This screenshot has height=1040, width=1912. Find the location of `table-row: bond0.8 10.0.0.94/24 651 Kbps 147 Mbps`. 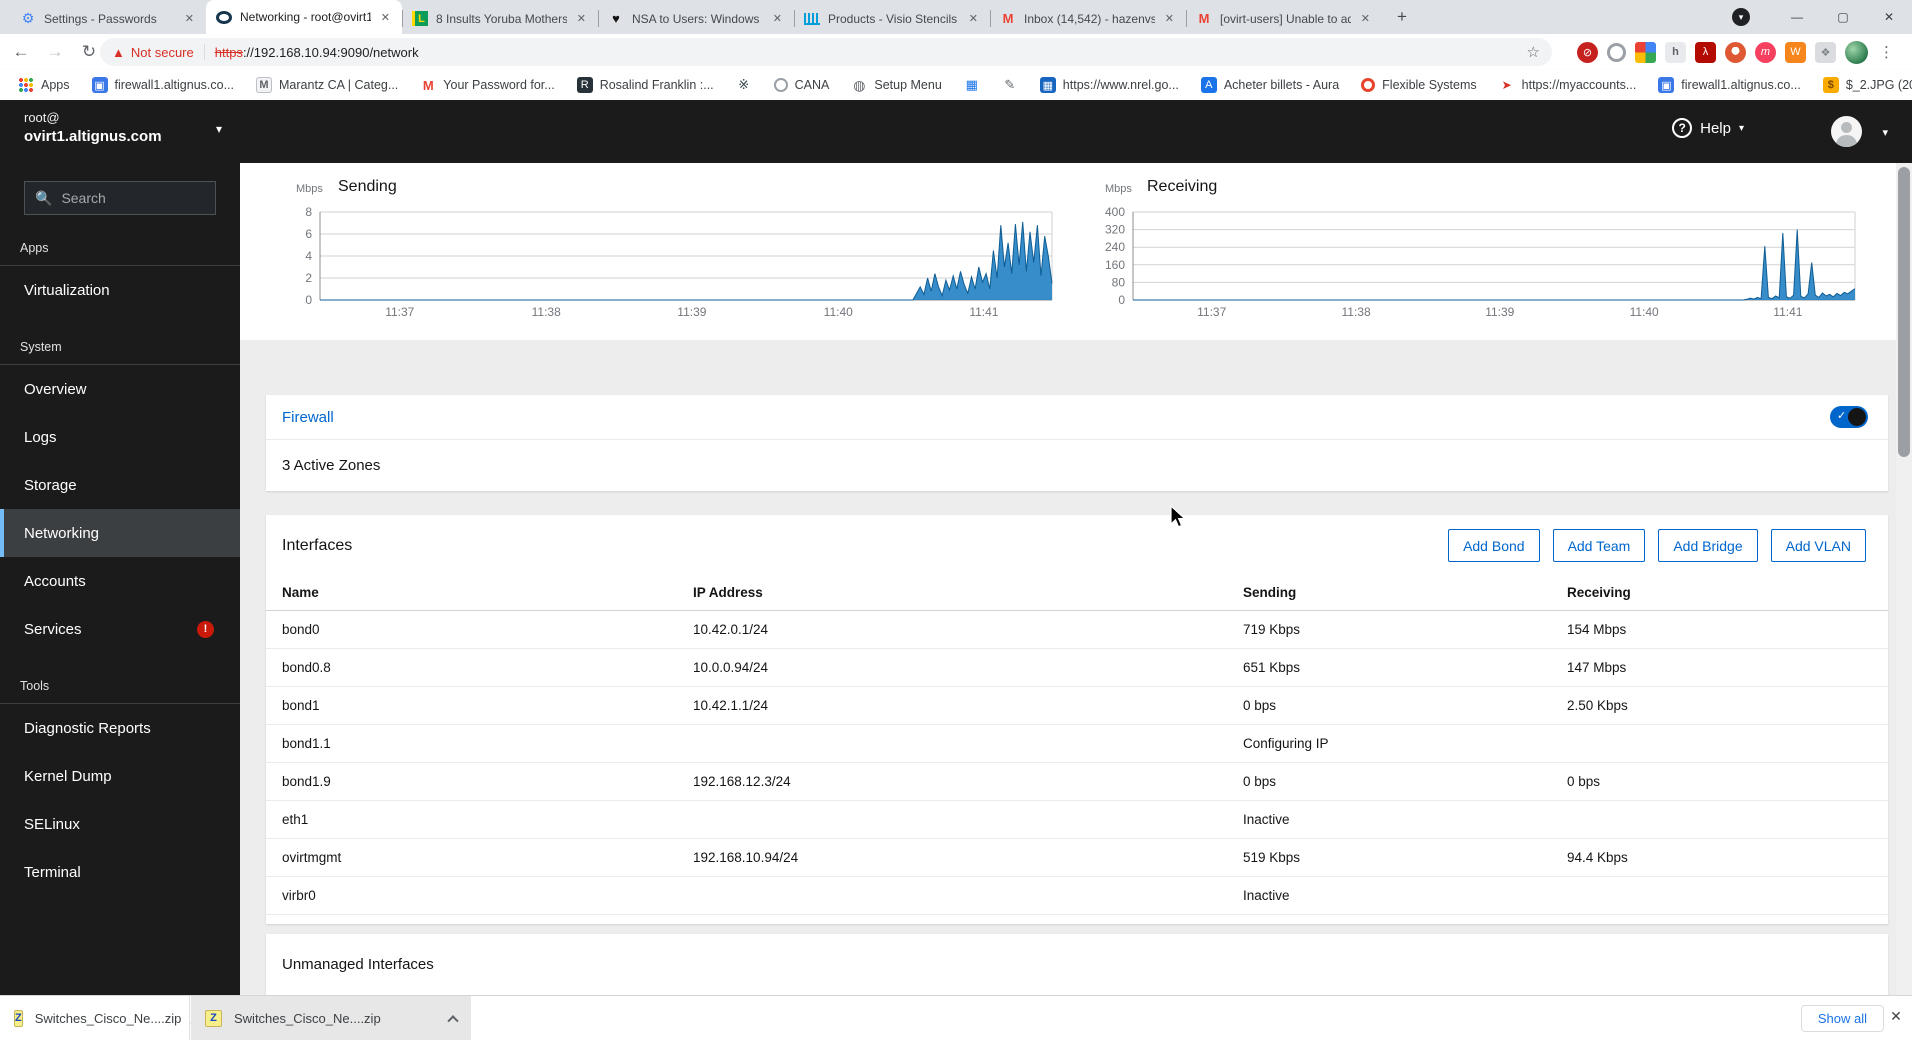

table-row: bond0.8 10.0.0.94/24 651 Kbps 147 Mbps is located at coordinates (1077, 668).